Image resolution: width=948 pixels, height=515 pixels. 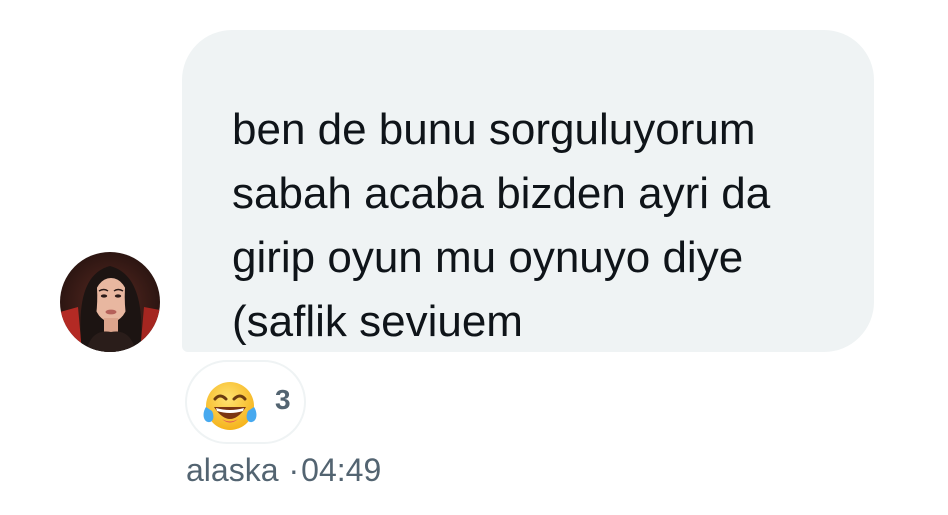 I want to click on message-timestamp: 04:49, so click(x=341, y=470).